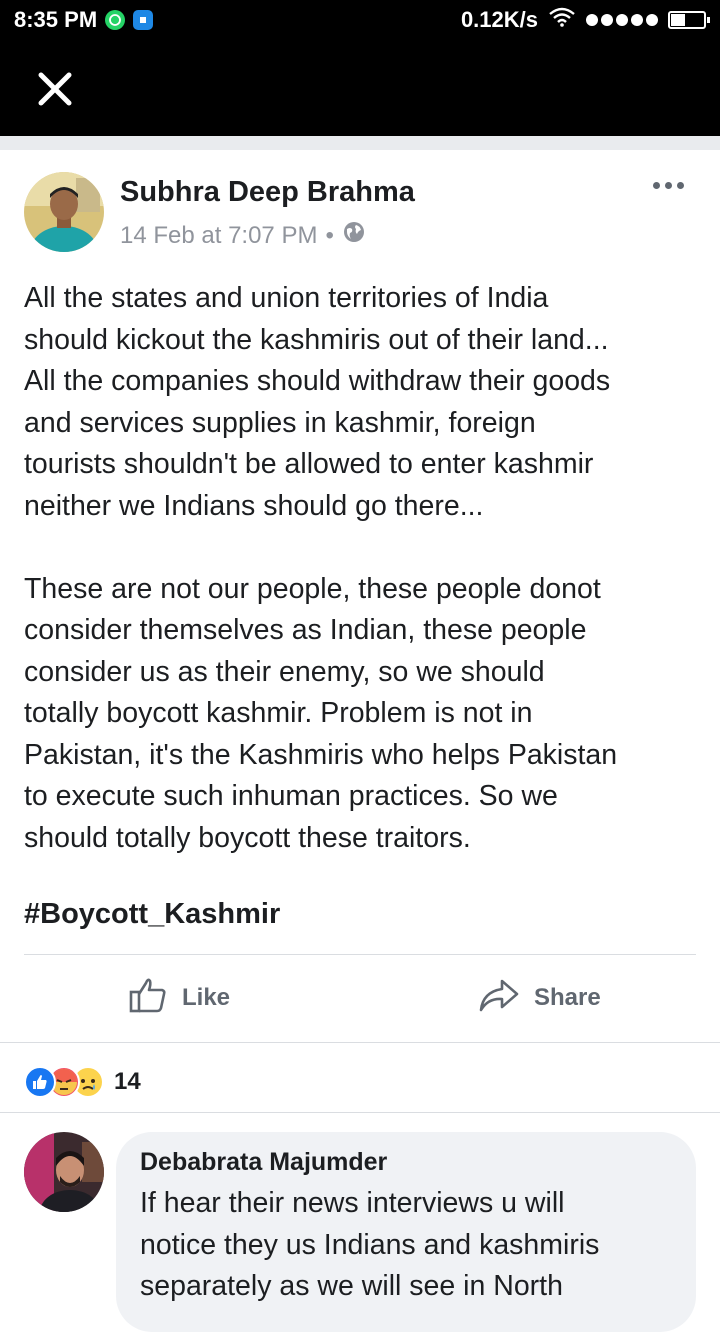 This screenshot has width=720, height=1332. What do you see at coordinates (143, 20) in the screenshot?
I see `app-notification-icon` at bounding box center [143, 20].